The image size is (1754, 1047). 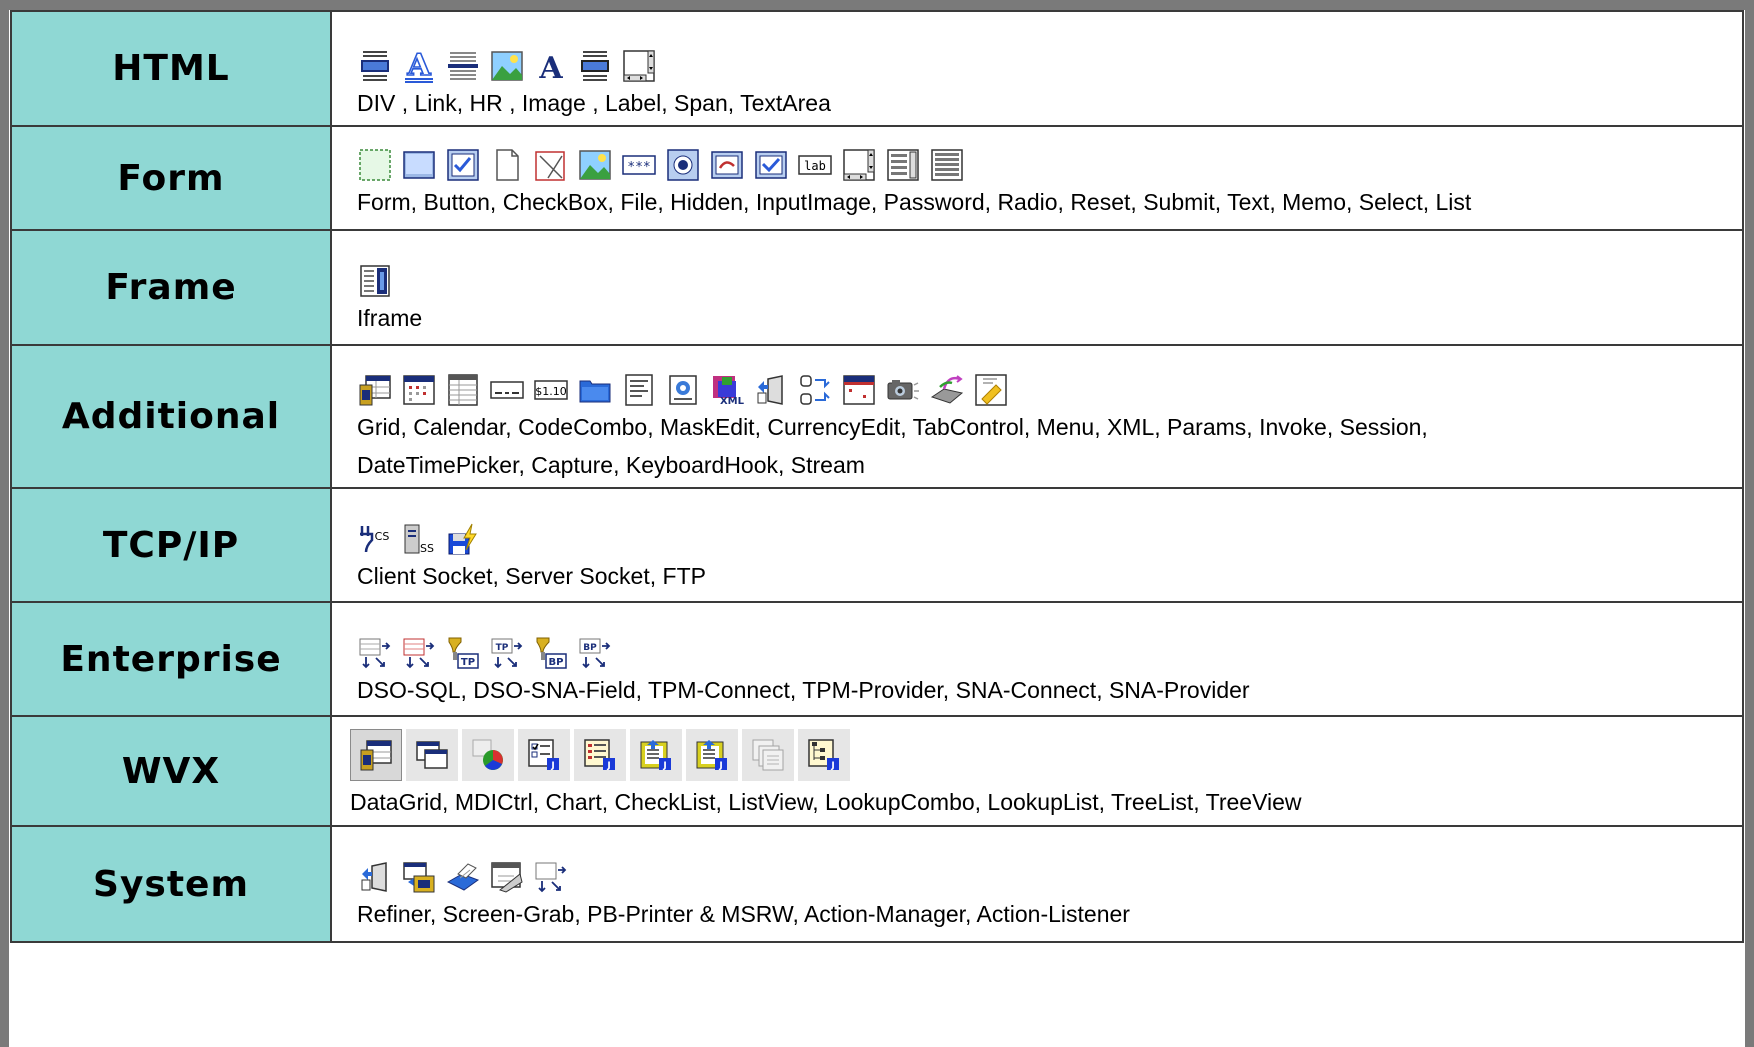 I want to click on input-image-icon, so click(x=595, y=165).